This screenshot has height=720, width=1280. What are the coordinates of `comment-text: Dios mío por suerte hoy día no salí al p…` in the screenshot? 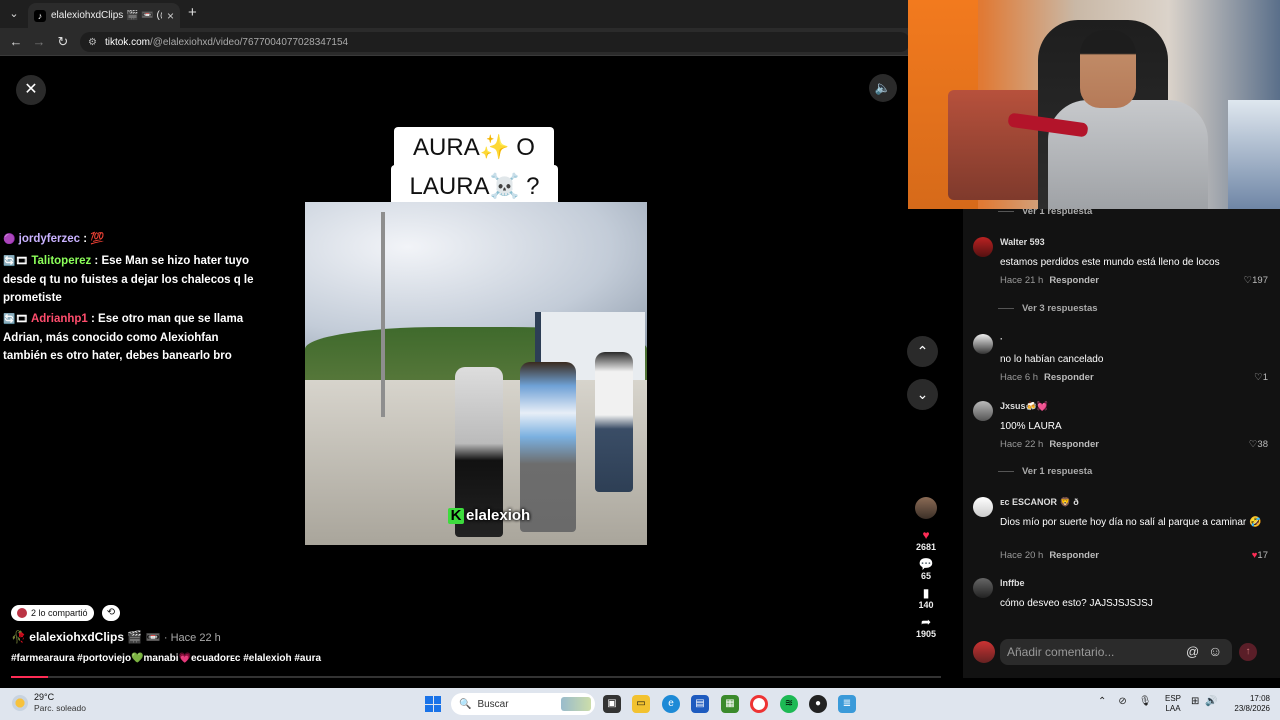 It's located at (1131, 522).